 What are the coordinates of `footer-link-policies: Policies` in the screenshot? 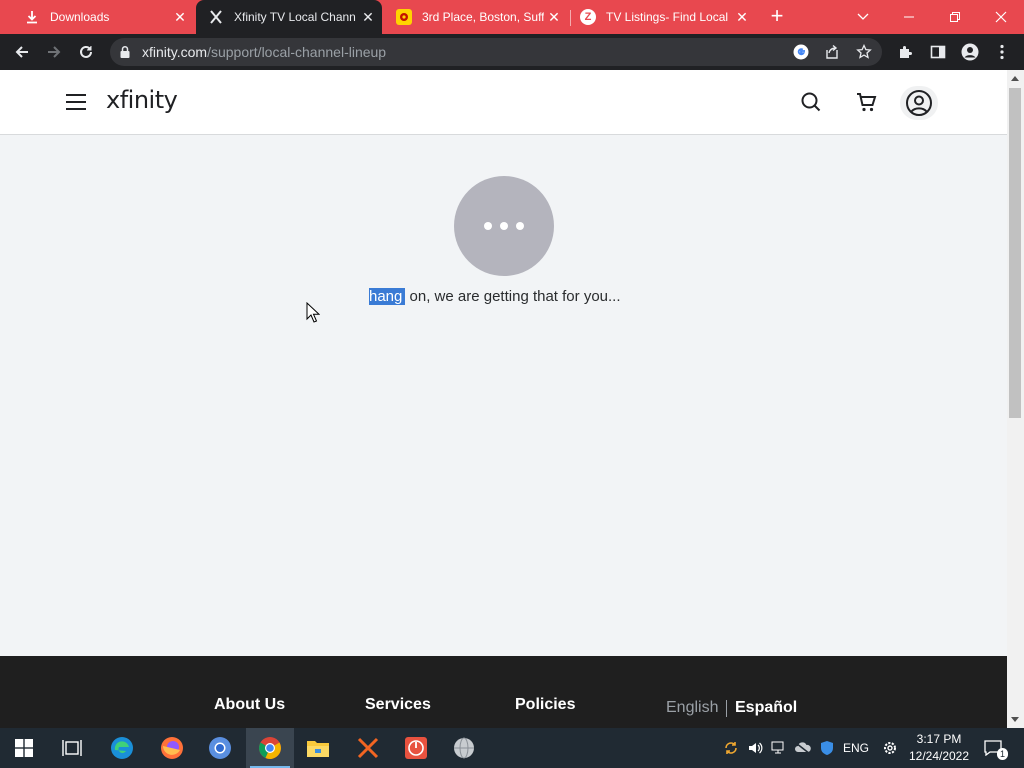 It's located at (545, 705).